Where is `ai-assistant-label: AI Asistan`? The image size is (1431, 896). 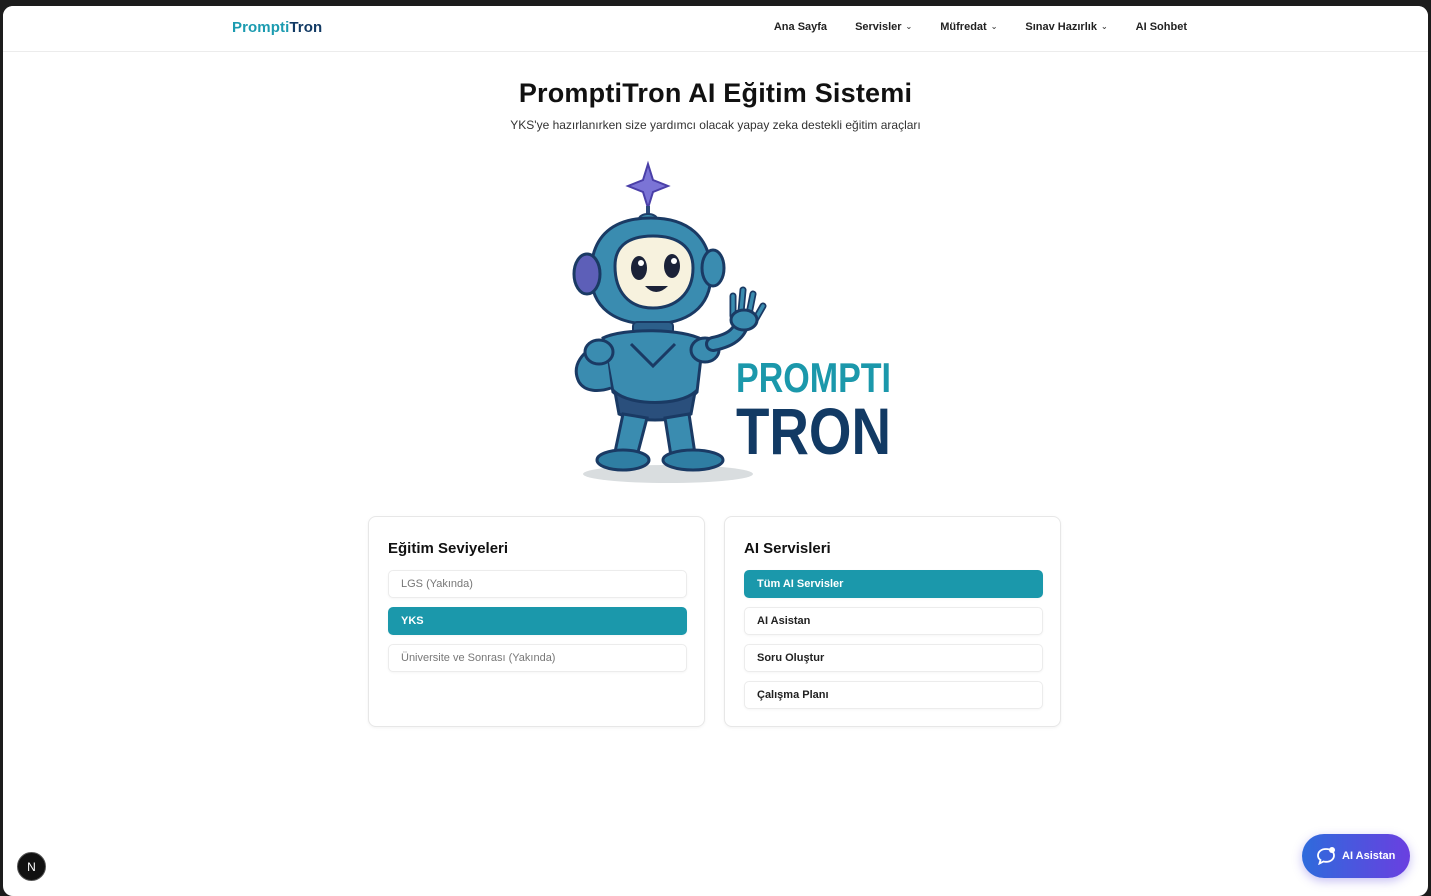
ai-assistant-label: AI Asistan is located at coordinates (1369, 856).